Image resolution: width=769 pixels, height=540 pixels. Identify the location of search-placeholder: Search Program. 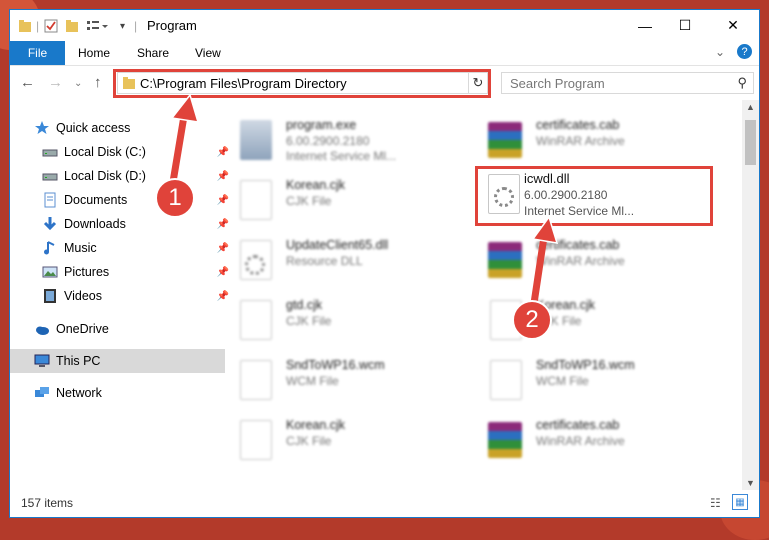
(557, 83).